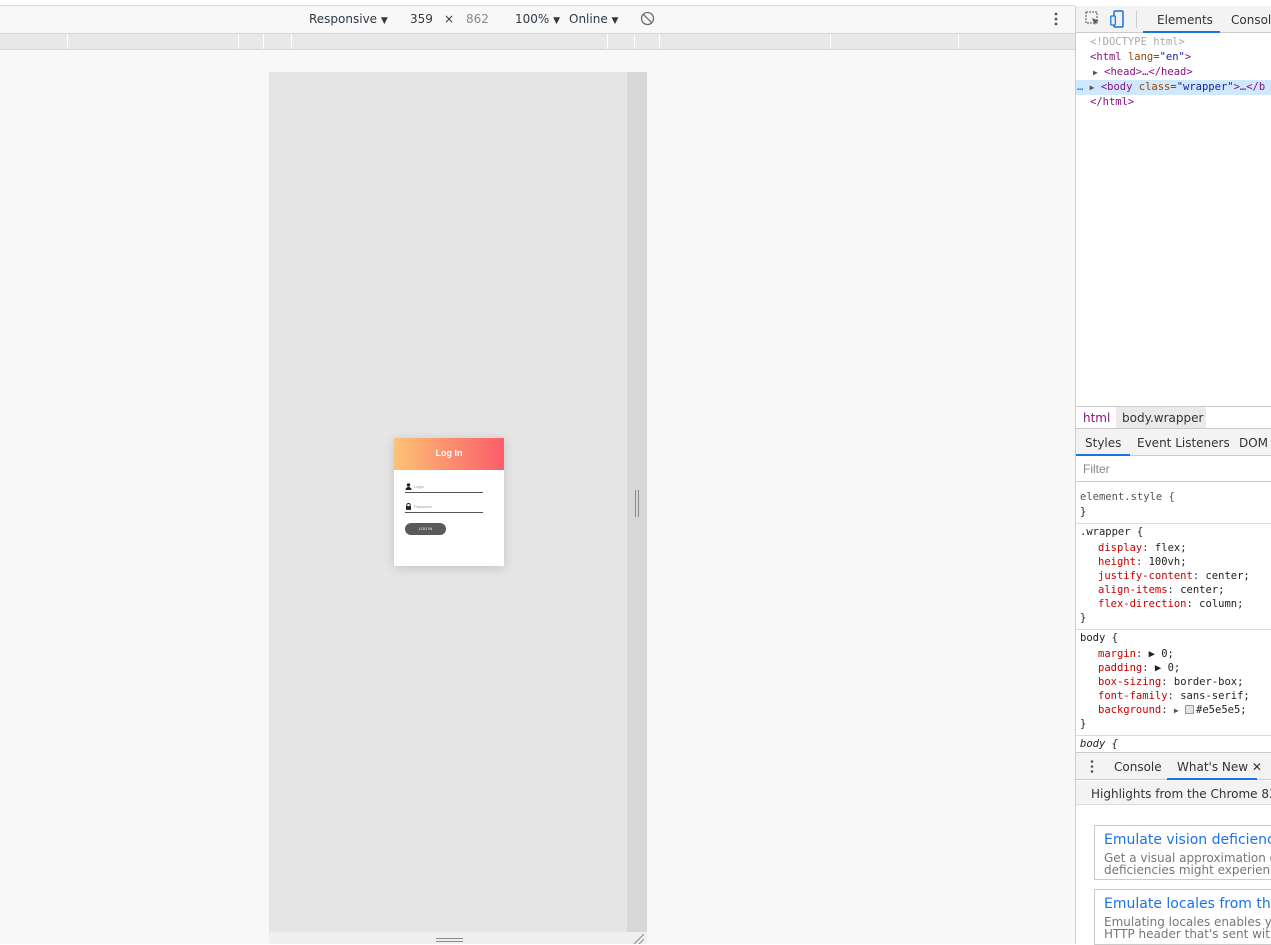 Image resolution: width=1271 pixels, height=945 pixels. I want to click on body-class-value: "wrapper", so click(1205, 87).